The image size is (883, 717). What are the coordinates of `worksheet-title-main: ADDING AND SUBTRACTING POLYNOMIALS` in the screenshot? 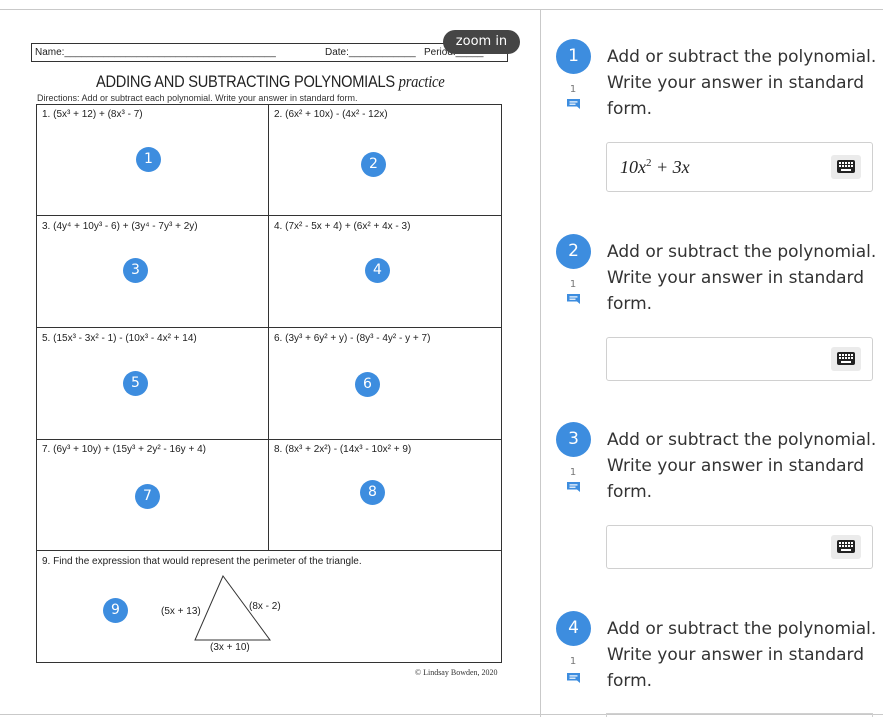 It's located at (245, 81).